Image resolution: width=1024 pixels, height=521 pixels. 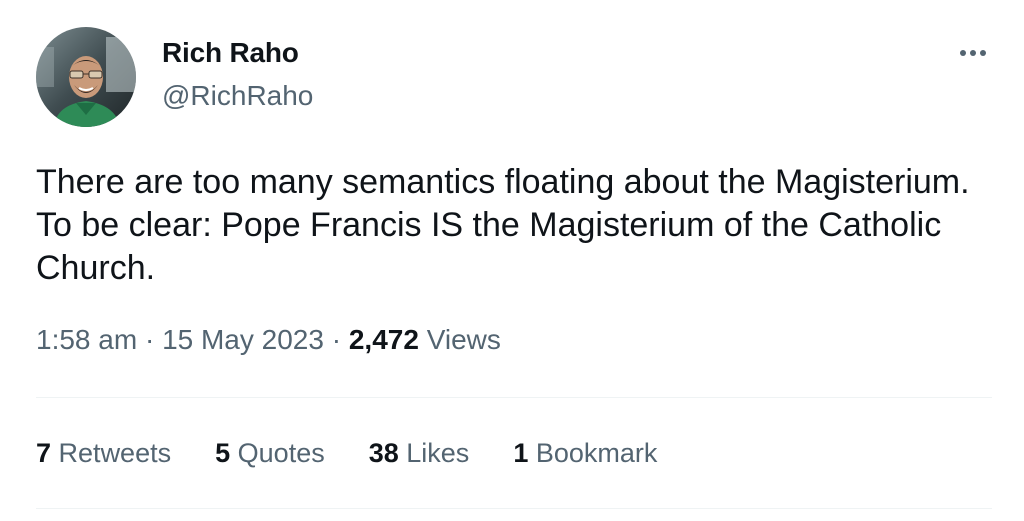 I want to click on quotes-label: Quotes, so click(x=281, y=453).